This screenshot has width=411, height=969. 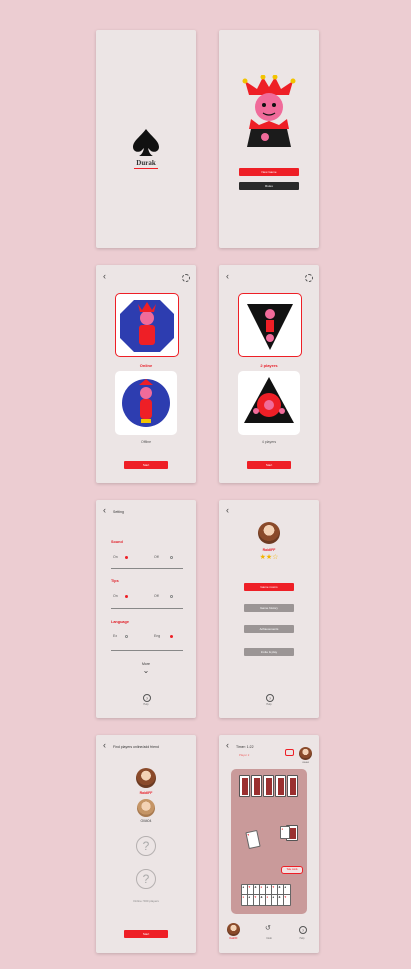 I want to click on tips-on-radio, so click(x=126, y=596).